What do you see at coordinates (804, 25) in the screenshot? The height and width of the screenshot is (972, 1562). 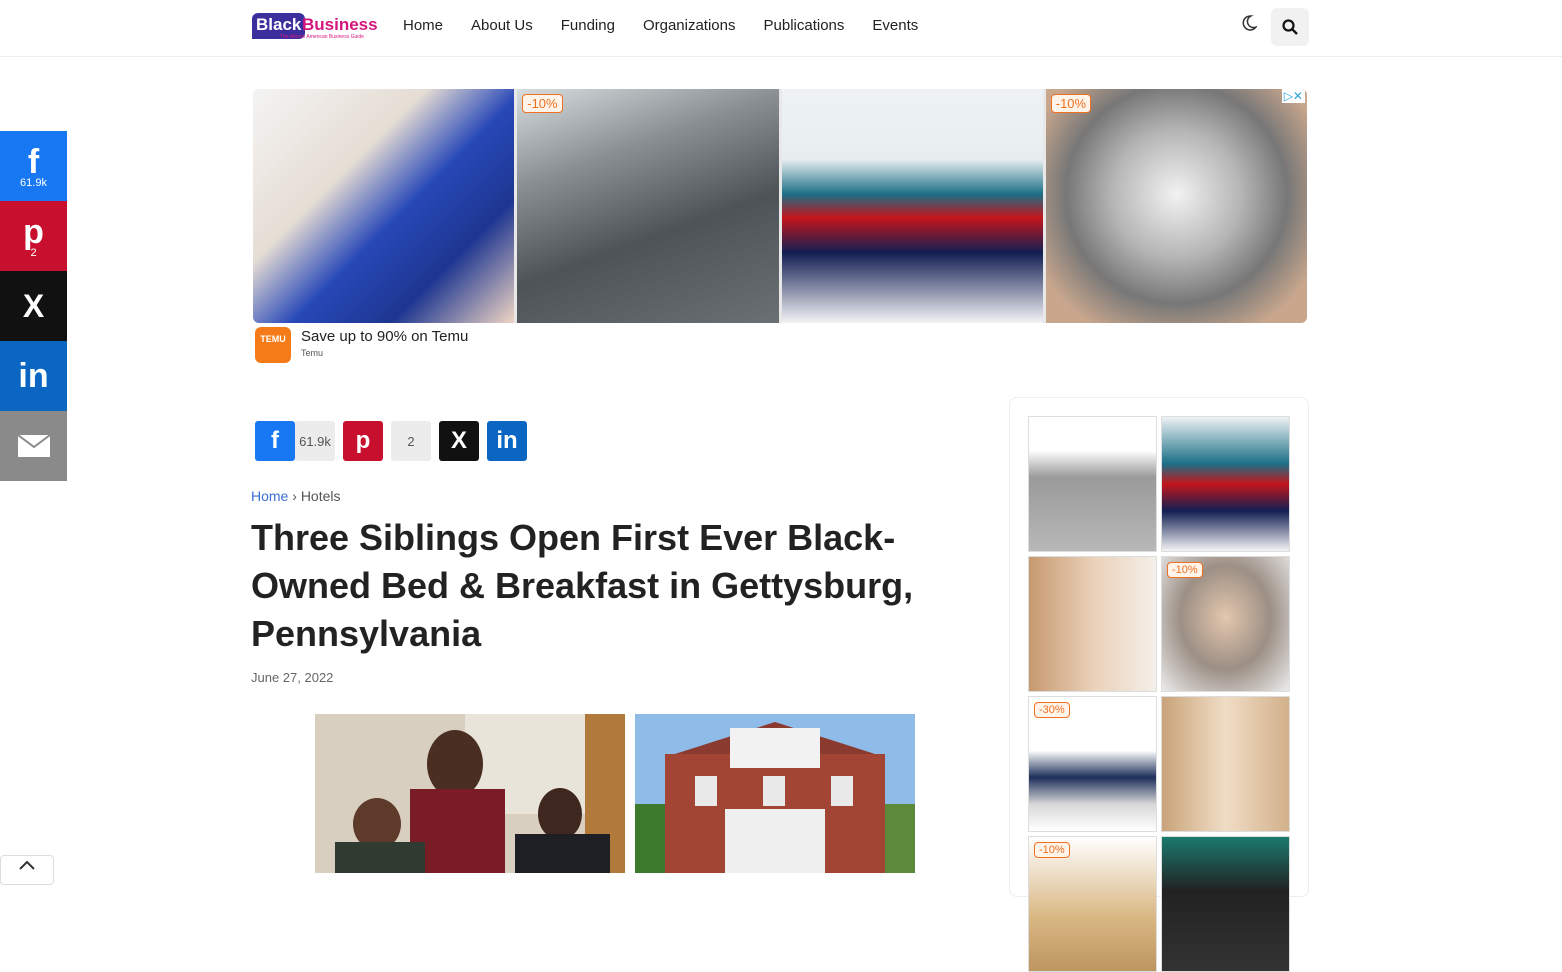 I see `nav-publications: Publications` at bounding box center [804, 25].